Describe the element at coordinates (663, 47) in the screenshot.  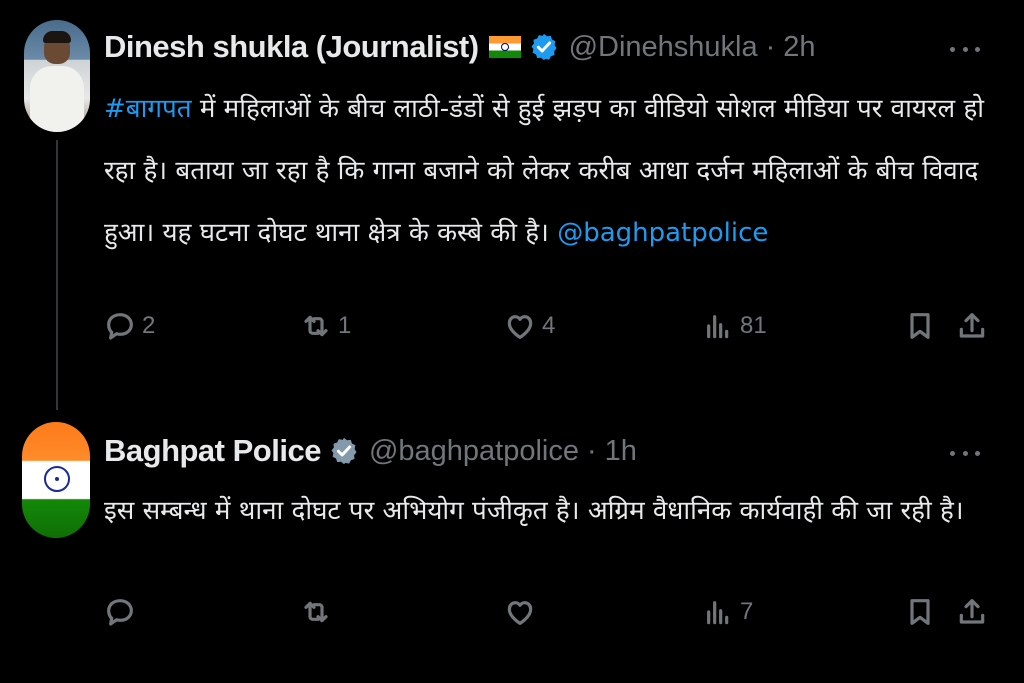
I see `author-handle: @Dinehshukla` at that location.